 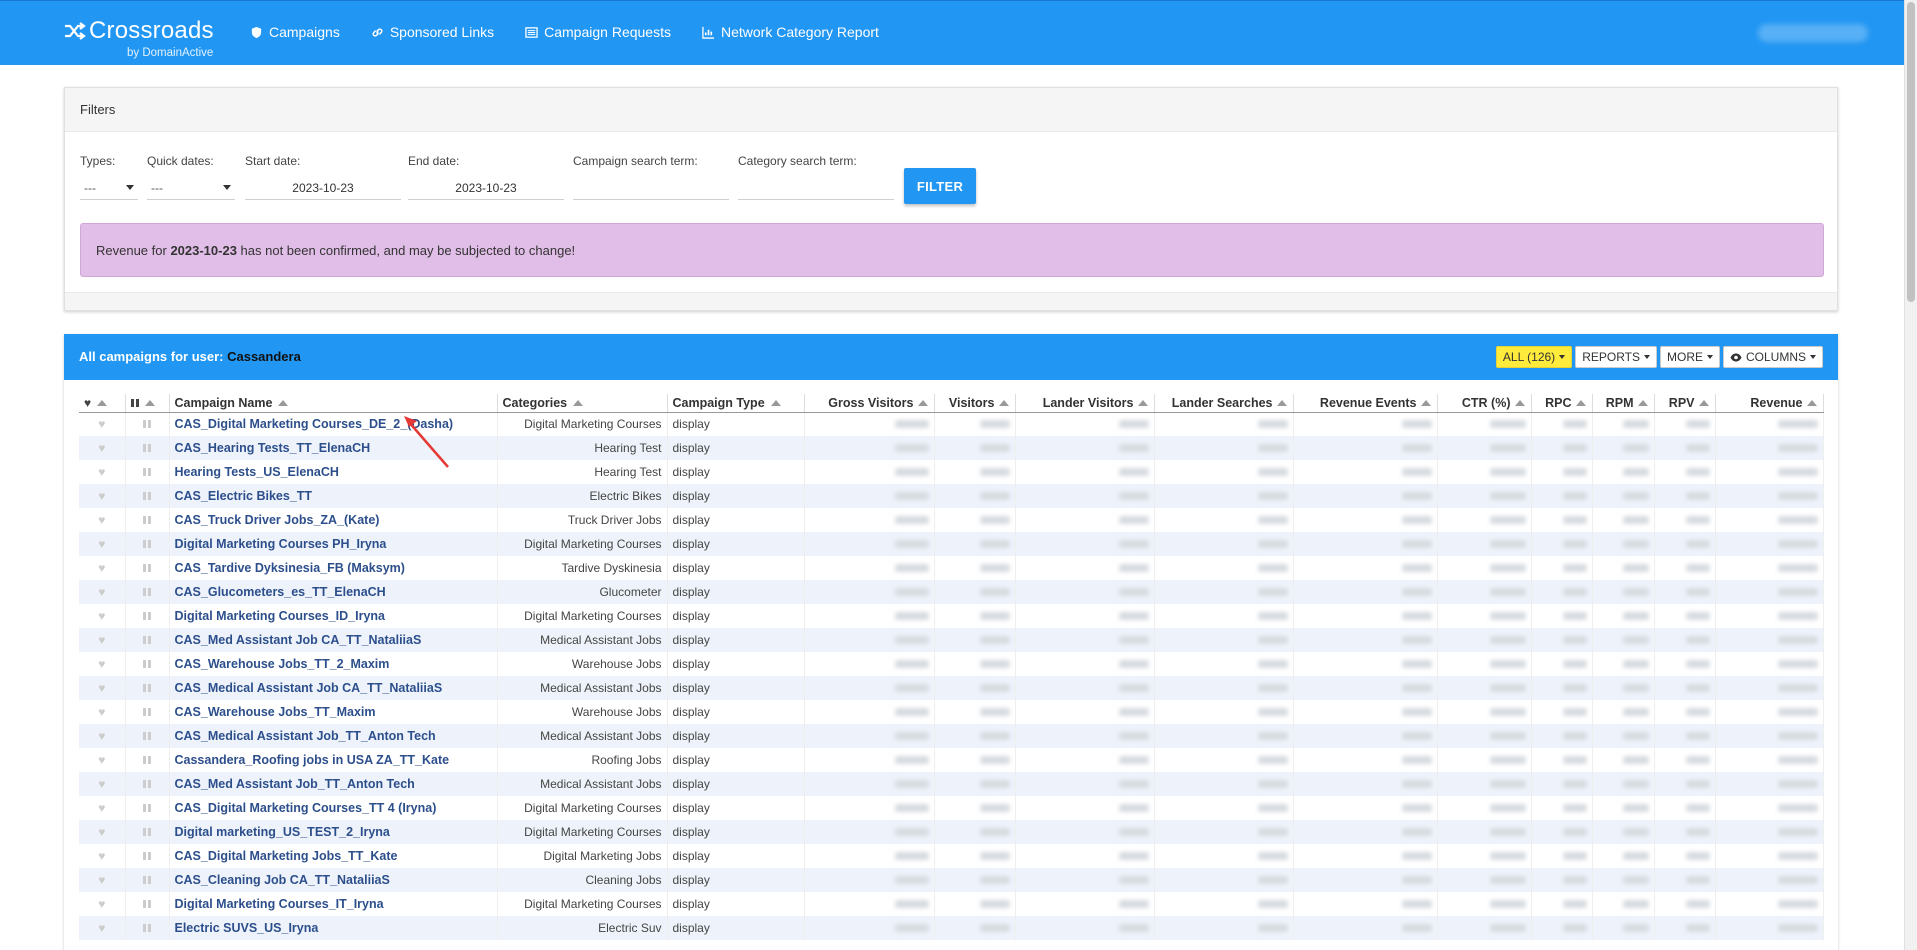 What do you see at coordinates (1911, 152) in the screenshot?
I see `scrollbar-thumb` at bounding box center [1911, 152].